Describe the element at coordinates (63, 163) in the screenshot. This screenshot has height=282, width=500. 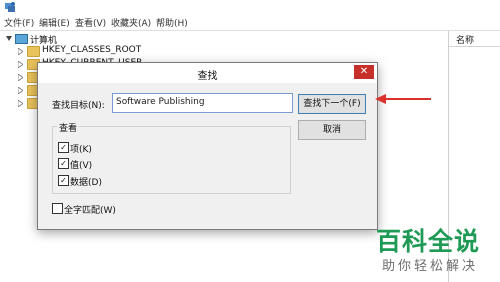
I see `values-checkbox: ✓` at that location.